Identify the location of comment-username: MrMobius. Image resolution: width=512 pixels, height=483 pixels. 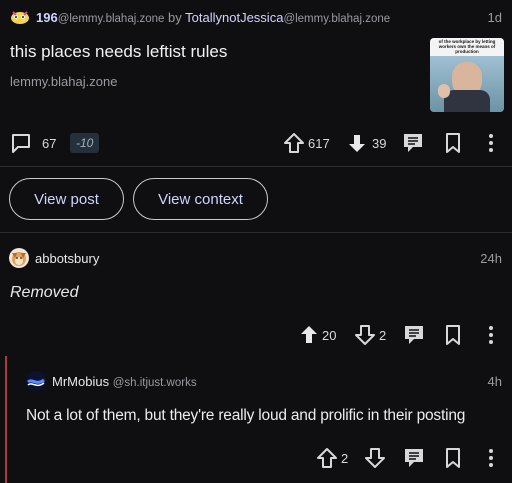
(80, 381).